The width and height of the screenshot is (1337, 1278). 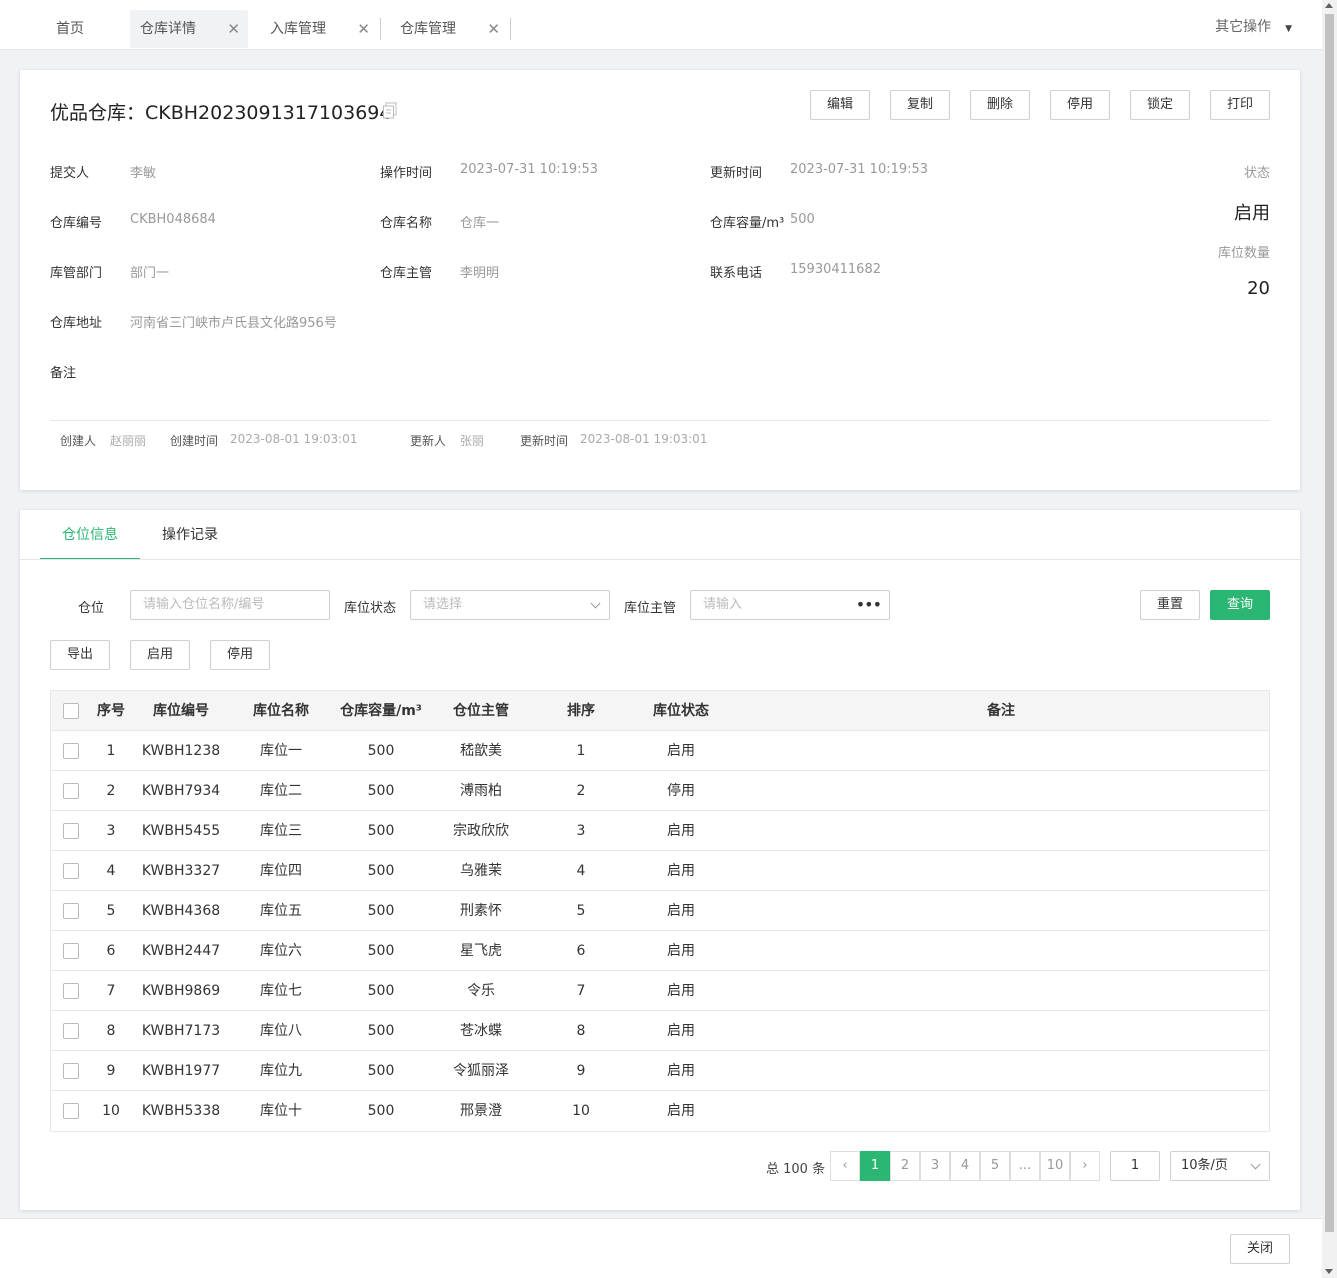 What do you see at coordinates (1260, 1249) in the screenshot?
I see `close-button: 关闭` at bounding box center [1260, 1249].